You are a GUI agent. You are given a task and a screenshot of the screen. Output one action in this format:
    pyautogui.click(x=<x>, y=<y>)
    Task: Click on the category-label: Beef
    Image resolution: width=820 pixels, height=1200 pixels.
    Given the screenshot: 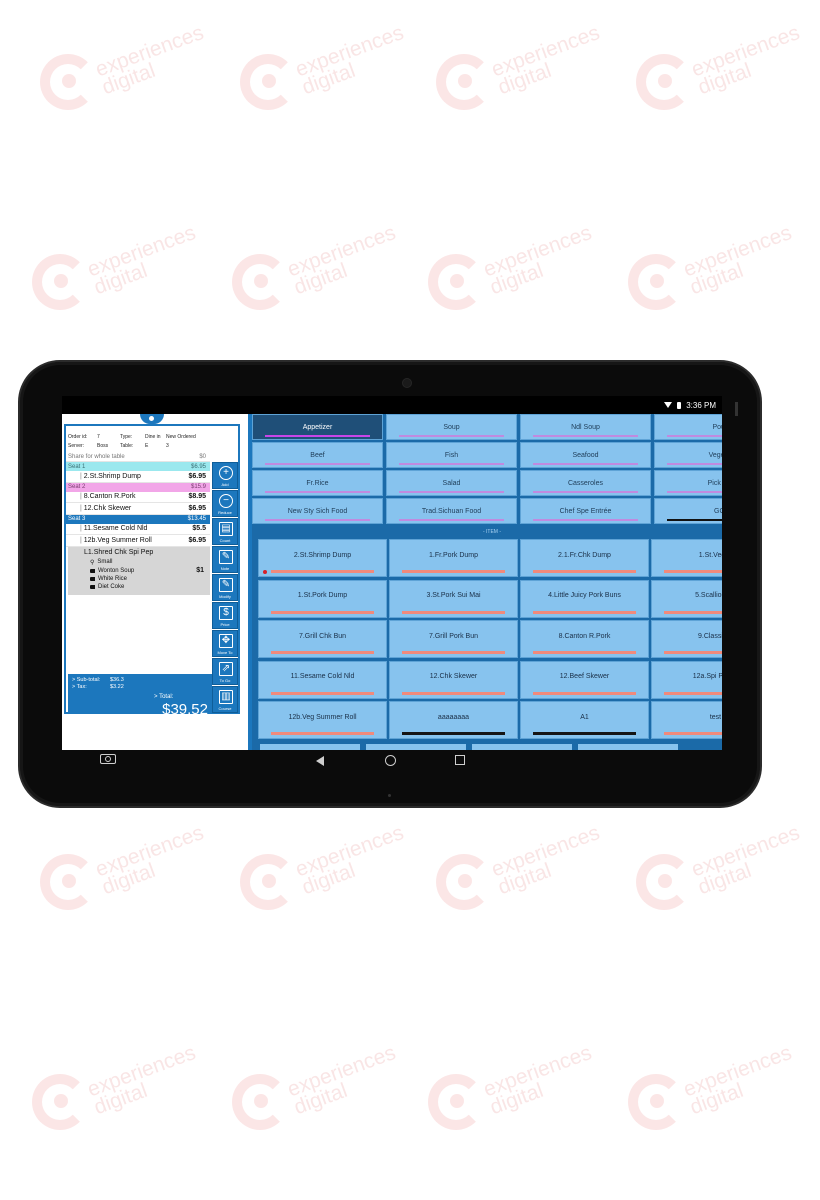 What is the action you would take?
    pyautogui.click(x=317, y=455)
    